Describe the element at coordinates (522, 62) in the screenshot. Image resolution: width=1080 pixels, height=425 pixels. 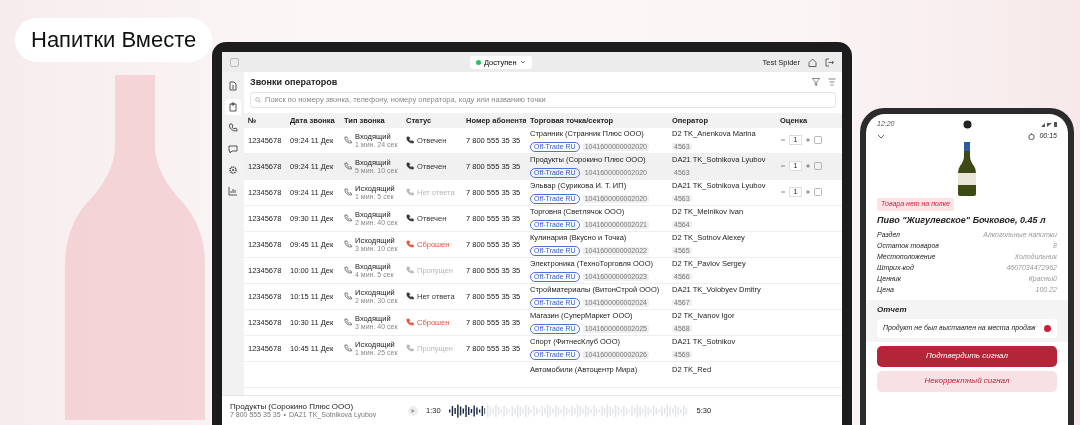
I see `caret-icon` at that location.